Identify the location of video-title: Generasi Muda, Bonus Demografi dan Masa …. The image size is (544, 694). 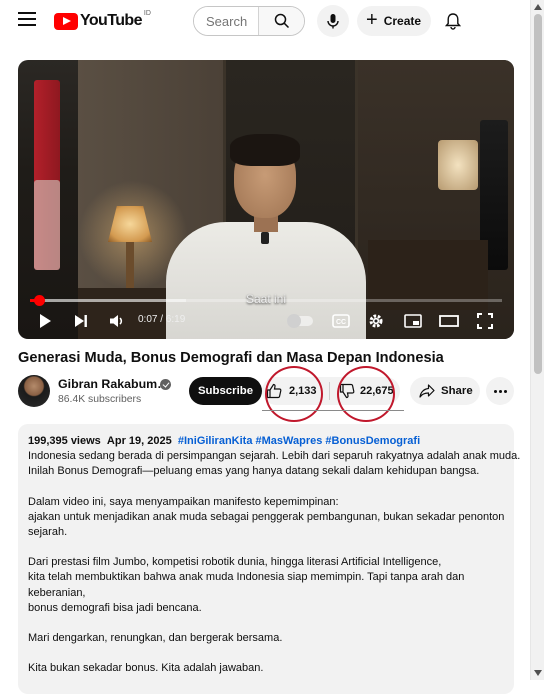
(231, 358).